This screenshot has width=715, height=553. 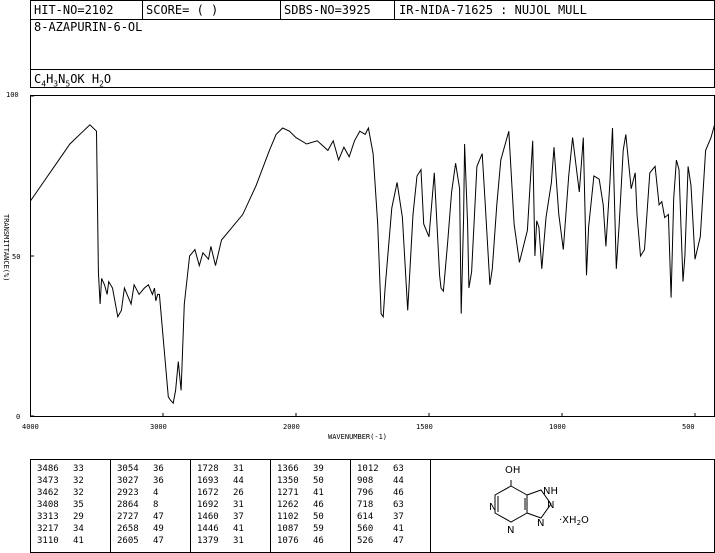 I want to click on peak-wavenumber: 3486, so click(x=48, y=469).